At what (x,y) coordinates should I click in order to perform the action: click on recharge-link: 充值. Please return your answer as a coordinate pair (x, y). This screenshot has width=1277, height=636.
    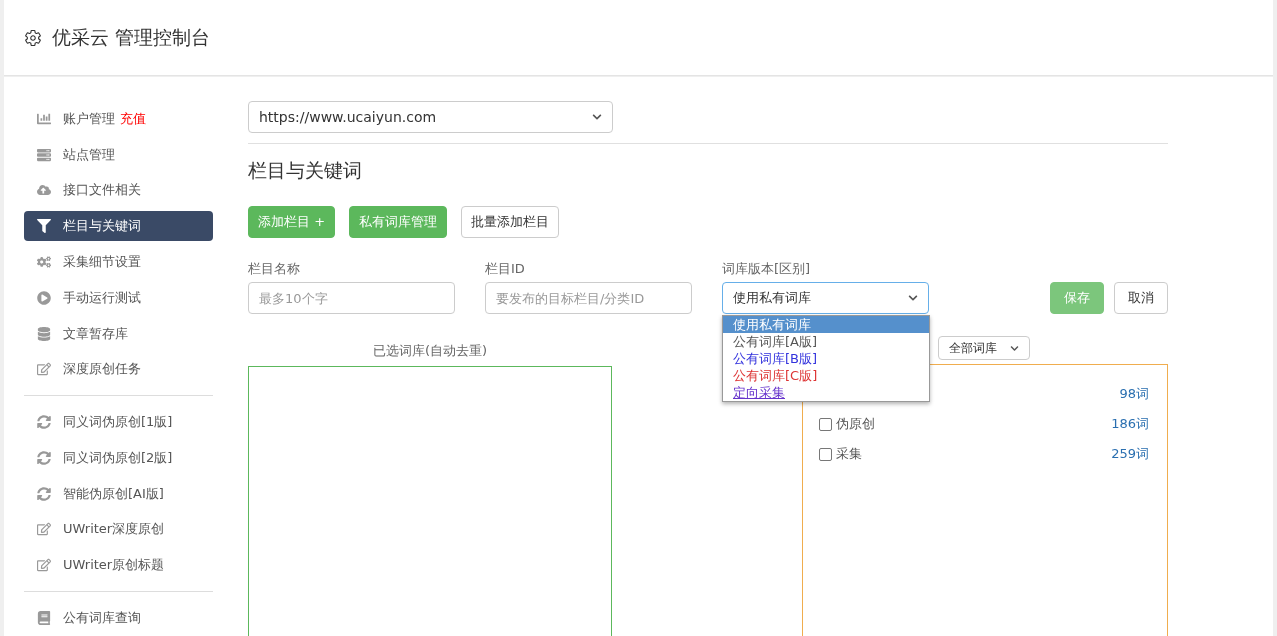
    Looking at the image, I should click on (133, 118).